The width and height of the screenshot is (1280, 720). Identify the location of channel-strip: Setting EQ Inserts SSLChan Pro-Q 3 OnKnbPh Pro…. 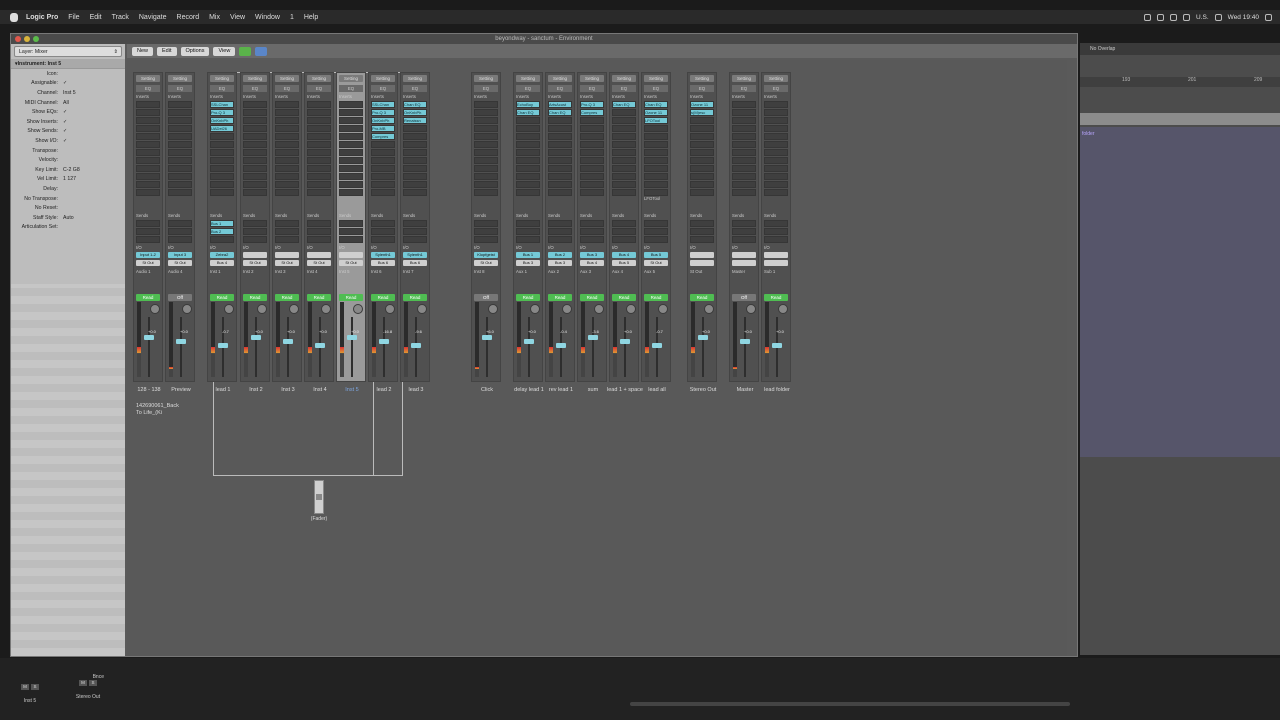
(383, 232).